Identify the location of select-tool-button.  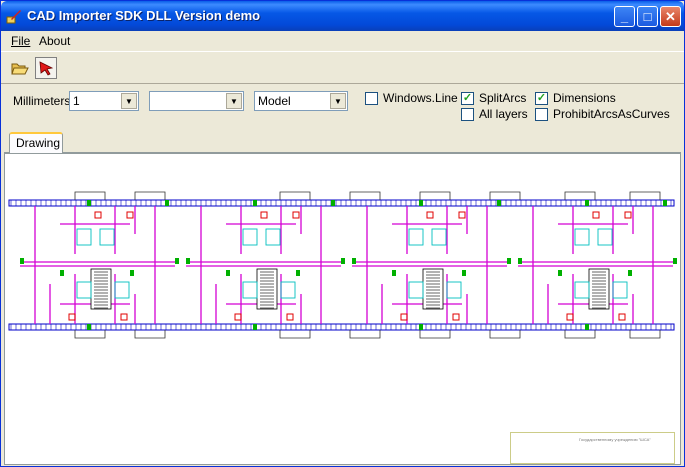
(46, 68).